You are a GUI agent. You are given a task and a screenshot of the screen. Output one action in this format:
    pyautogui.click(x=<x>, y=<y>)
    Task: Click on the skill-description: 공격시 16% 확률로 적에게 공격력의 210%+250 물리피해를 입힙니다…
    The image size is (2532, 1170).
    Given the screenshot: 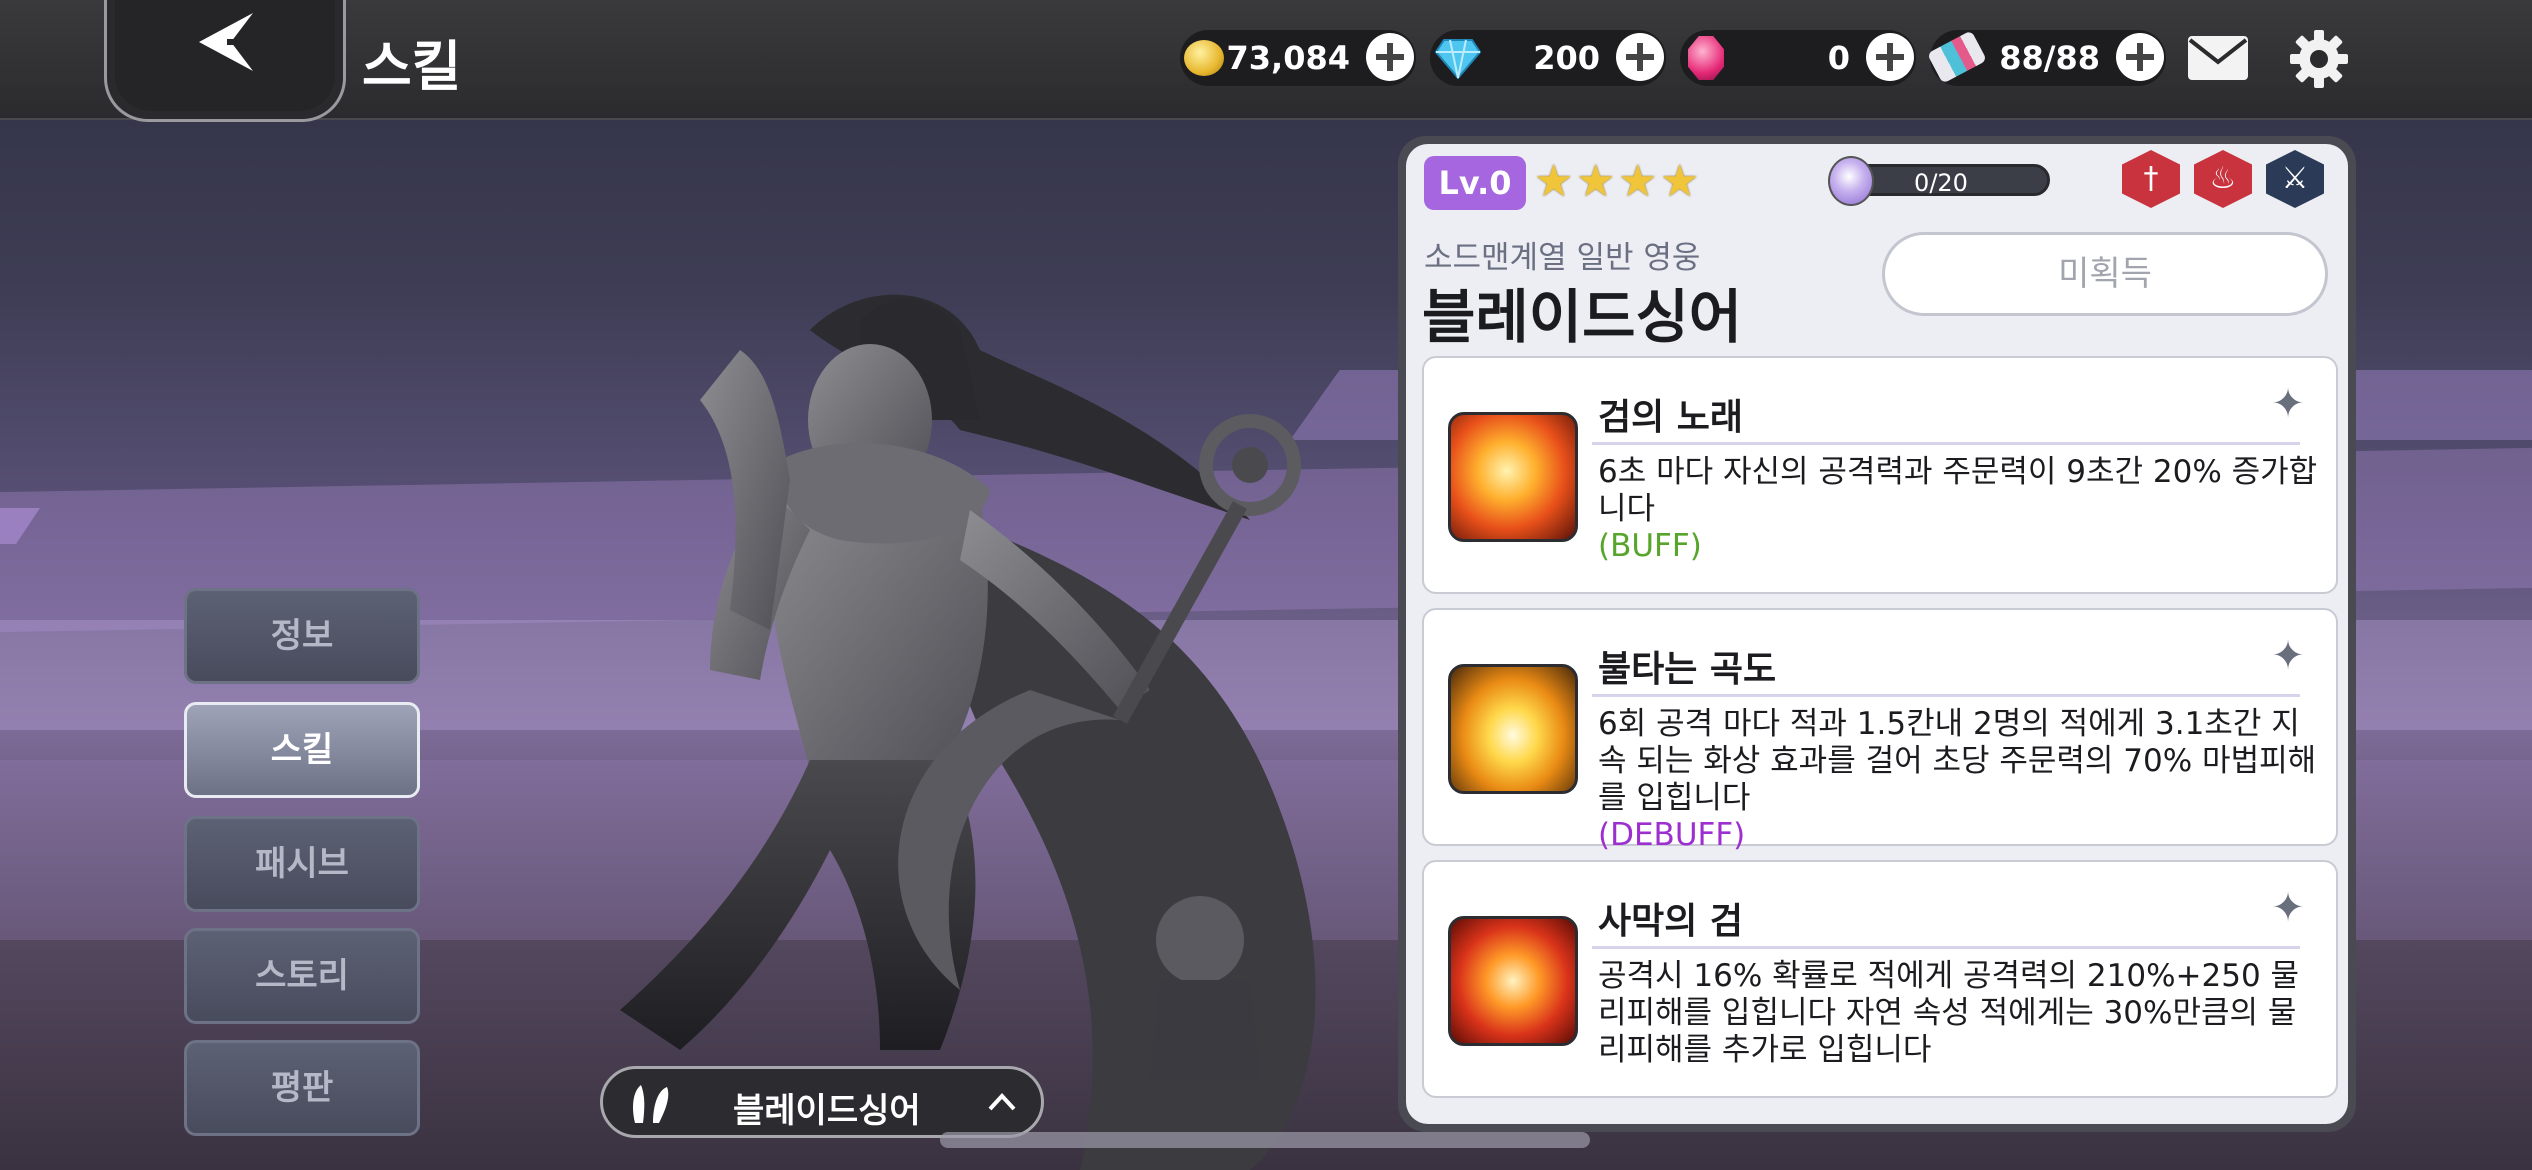 What is the action you would take?
    pyautogui.click(x=1958, y=1013)
    